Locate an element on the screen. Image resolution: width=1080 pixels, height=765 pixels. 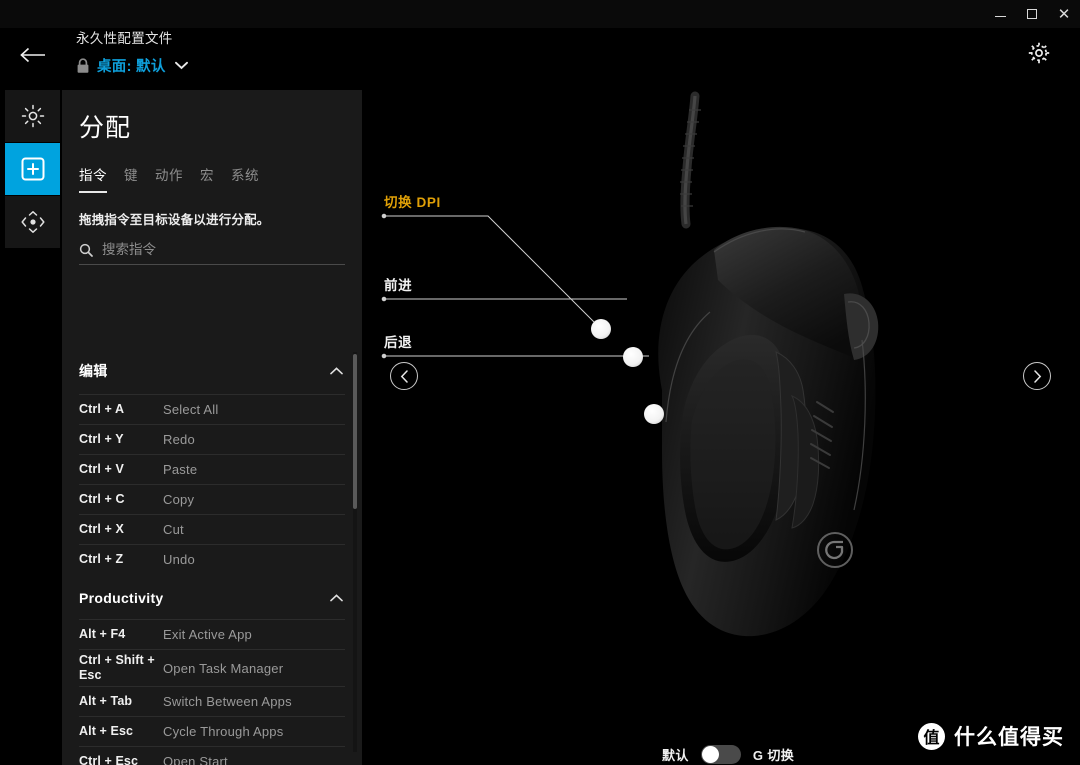
close-icon: ✕ is located at coordinates (1064, 13).